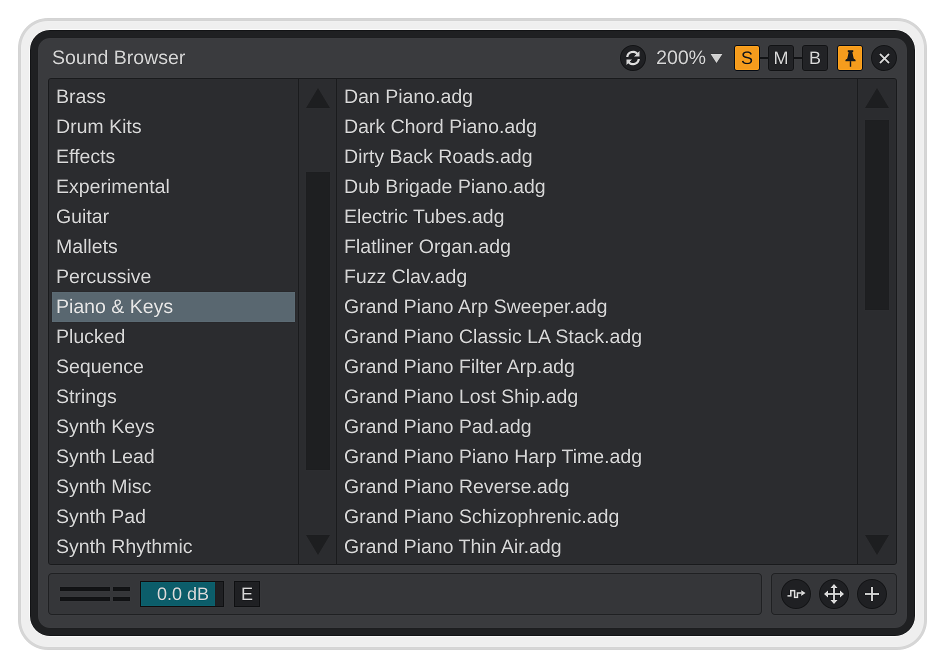 This screenshot has height=668, width=944. What do you see at coordinates (597, 517) in the screenshot?
I see `file-item: Grand Piano Schizophrenic.adg` at bounding box center [597, 517].